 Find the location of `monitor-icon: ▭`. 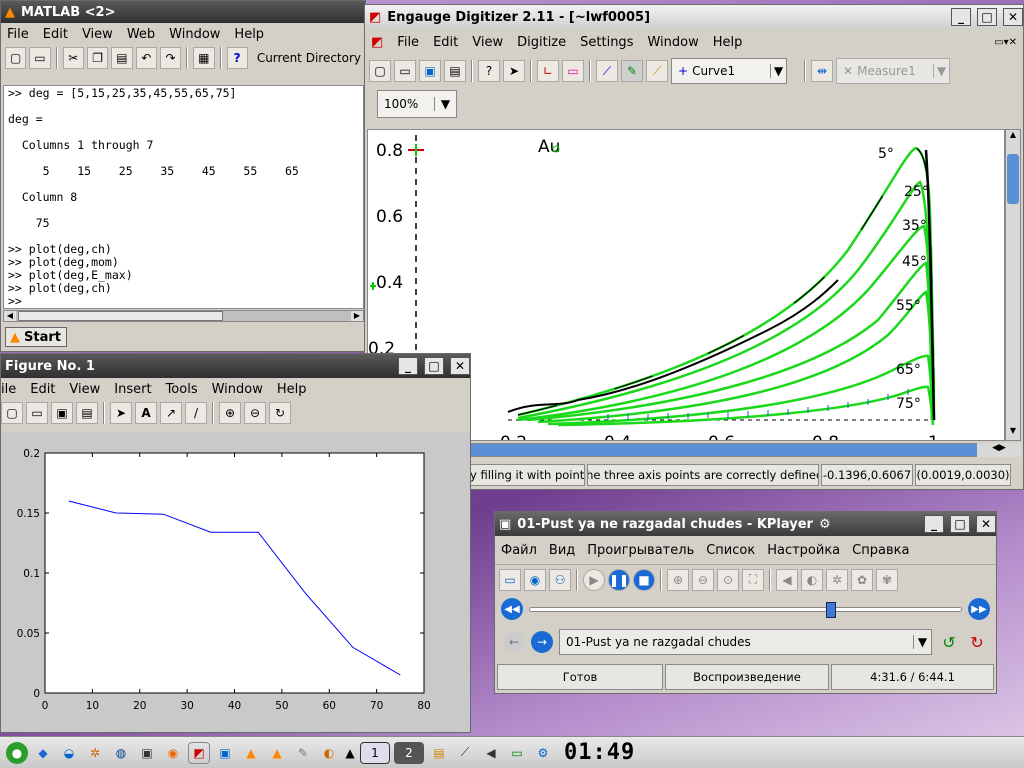

monitor-icon: ▭ is located at coordinates (517, 753).